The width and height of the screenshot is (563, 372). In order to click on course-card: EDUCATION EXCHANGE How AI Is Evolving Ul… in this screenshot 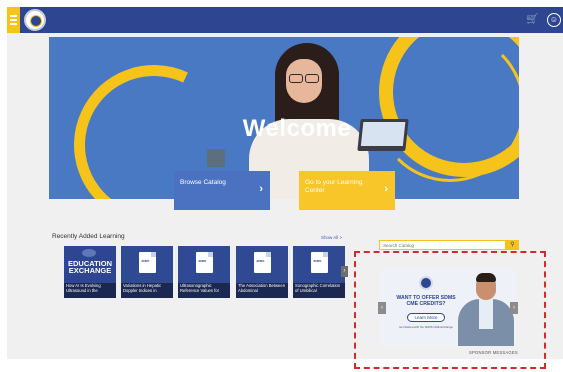, I will do `click(90, 272)`.